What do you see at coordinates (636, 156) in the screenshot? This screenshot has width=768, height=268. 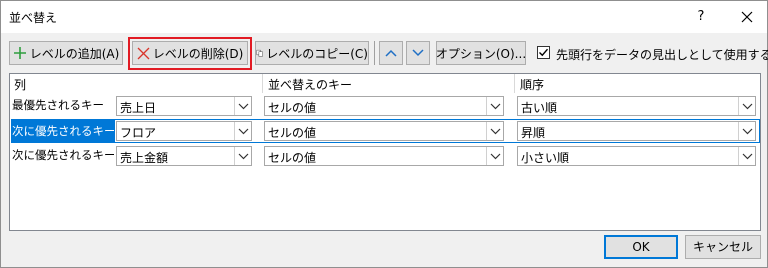 I see `order-dropdown: 小さい順` at bounding box center [636, 156].